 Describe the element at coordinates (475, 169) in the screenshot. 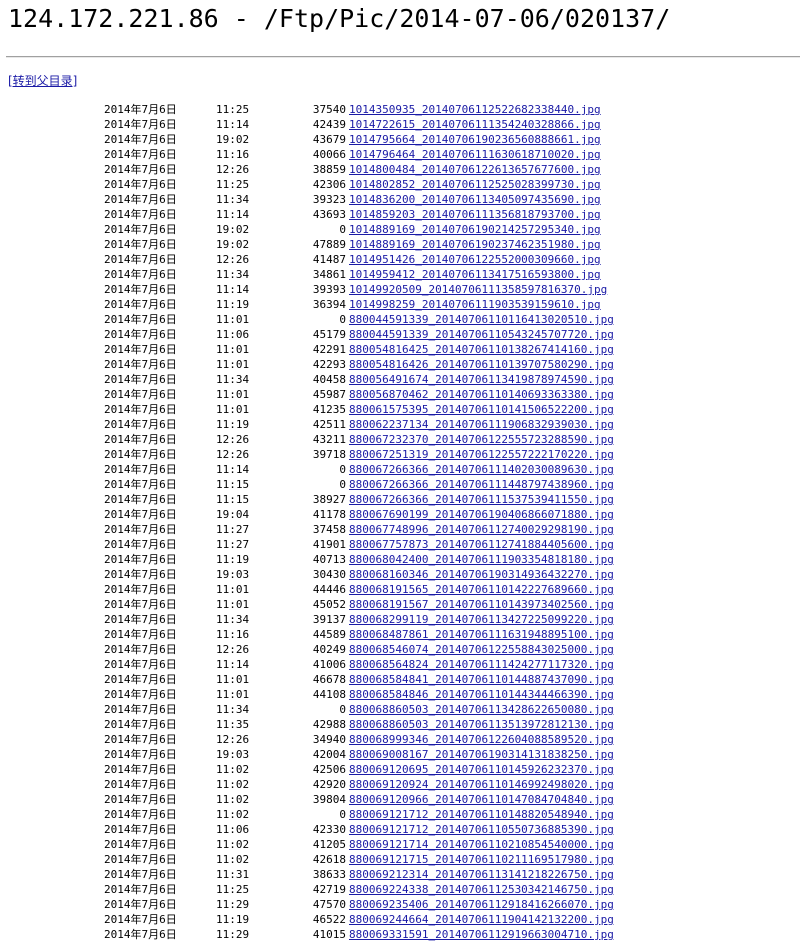

I see `file-link: 1014800484_20140706122613657677600.jpg` at that location.